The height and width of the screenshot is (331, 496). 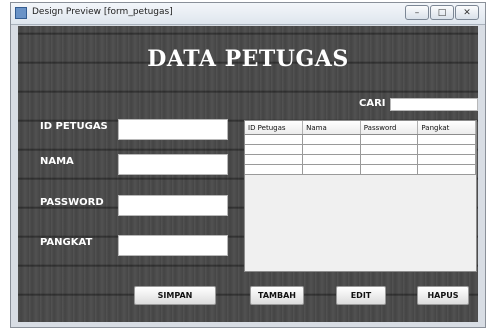 What do you see at coordinates (102, 12) in the screenshot?
I see `window-title: Design Preview [form_petugas]` at bounding box center [102, 12].